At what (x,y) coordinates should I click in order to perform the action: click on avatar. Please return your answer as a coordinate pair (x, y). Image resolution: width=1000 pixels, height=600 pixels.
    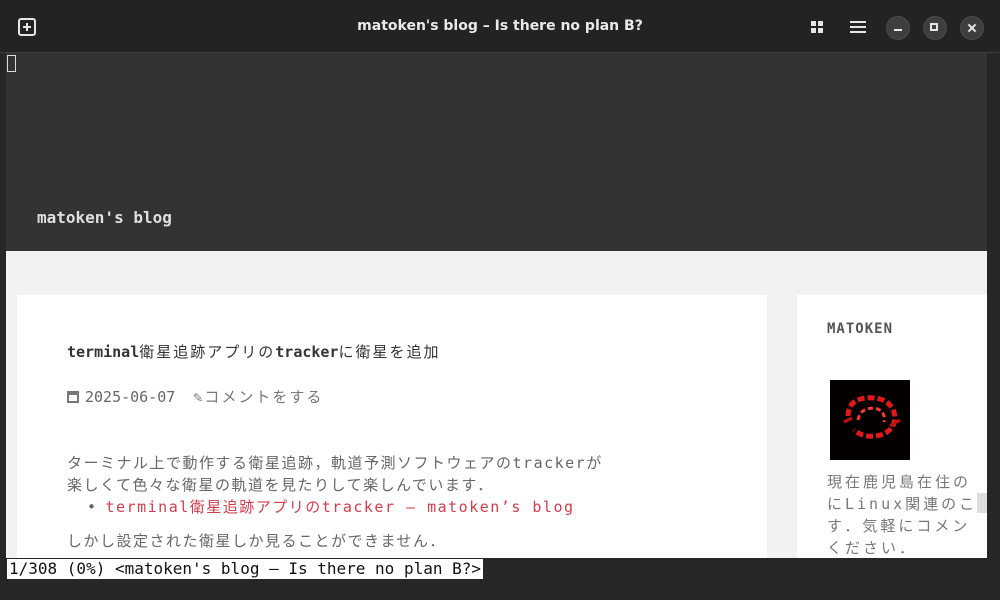
    Looking at the image, I should click on (870, 420).